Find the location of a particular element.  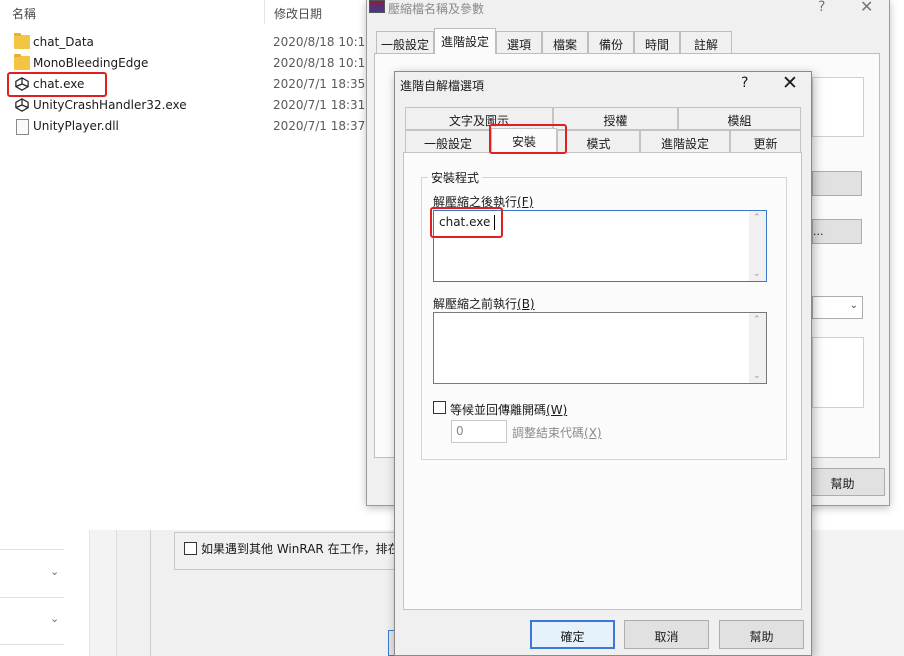

file-name: chat_Data is located at coordinates (63, 42).